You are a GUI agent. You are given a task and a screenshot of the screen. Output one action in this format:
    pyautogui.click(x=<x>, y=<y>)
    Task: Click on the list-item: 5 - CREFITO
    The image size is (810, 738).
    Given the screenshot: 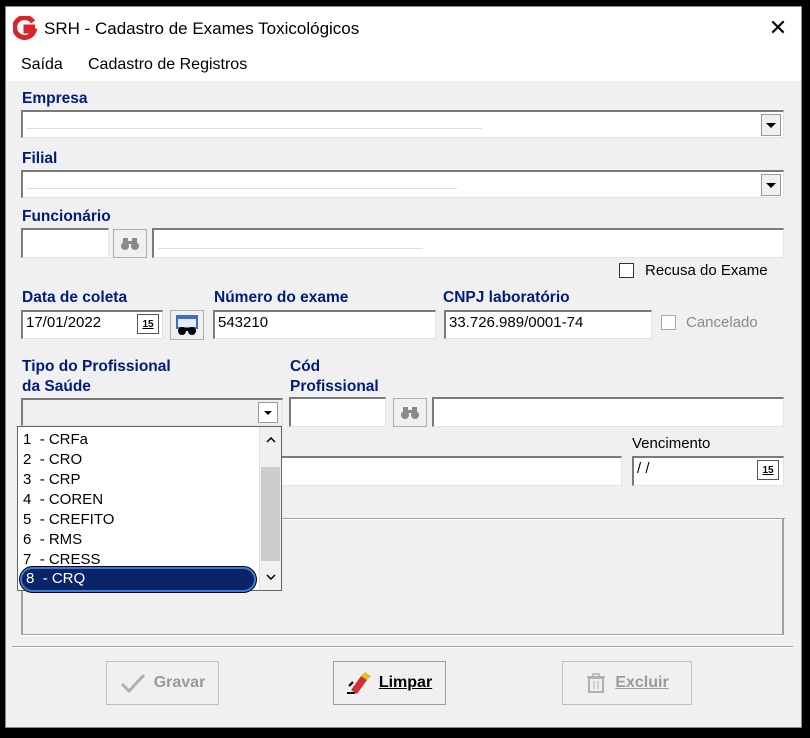 What is the action you would take?
    pyautogui.click(x=68, y=519)
    